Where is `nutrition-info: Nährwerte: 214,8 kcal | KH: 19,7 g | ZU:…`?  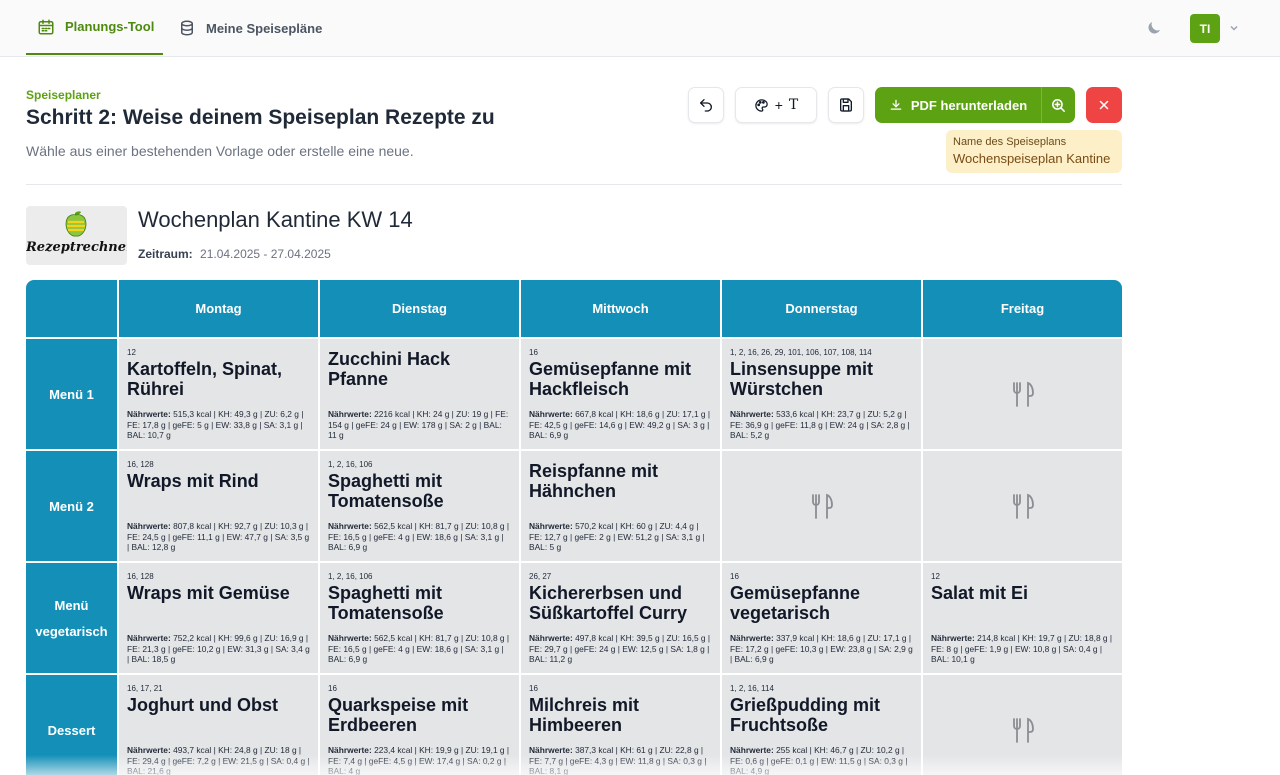
nutrition-info: Nährwerte: 214,8 kcal | KH: 19,7 g | ZU:… is located at coordinates (1022, 649).